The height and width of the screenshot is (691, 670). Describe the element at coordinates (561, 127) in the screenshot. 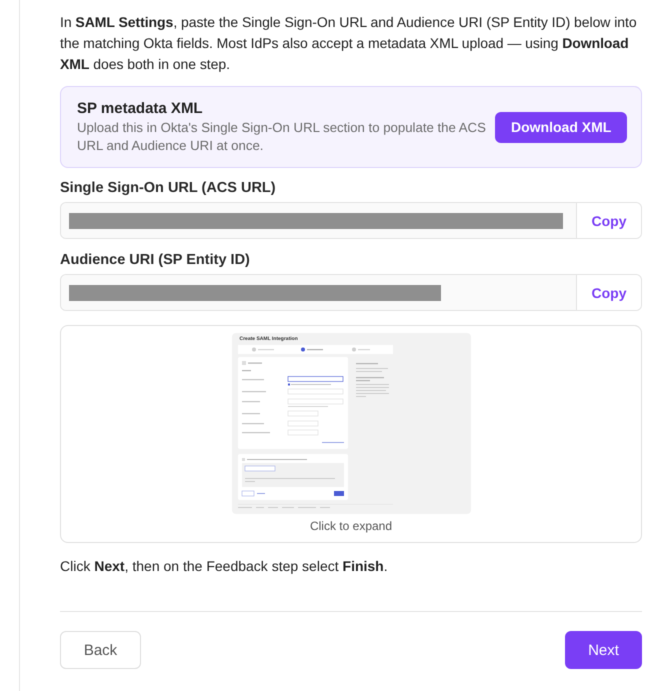

I see `download-xml-button: Download XML` at that location.